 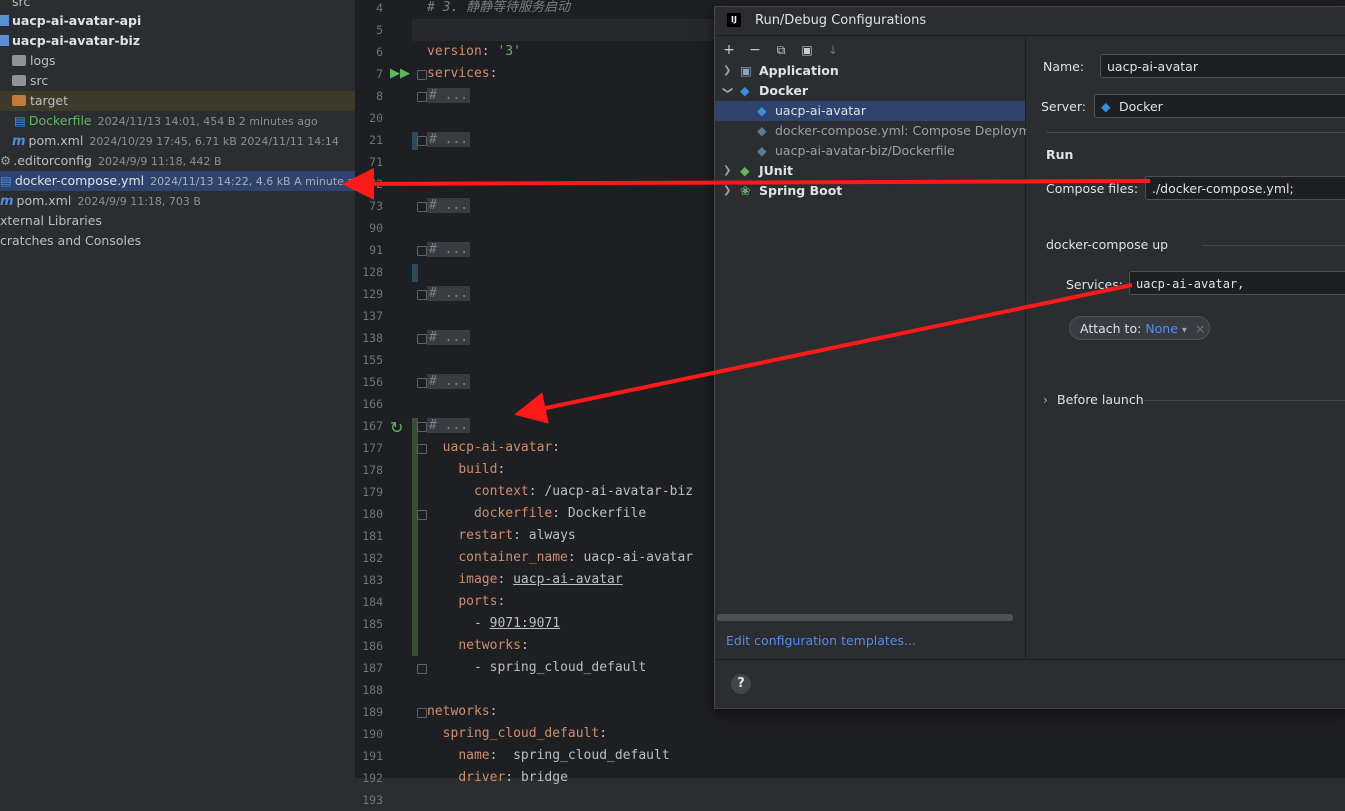 What do you see at coordinates (372, 602) in the screenshot?
I see `line-number: 184` at bounding box center [372, 602].